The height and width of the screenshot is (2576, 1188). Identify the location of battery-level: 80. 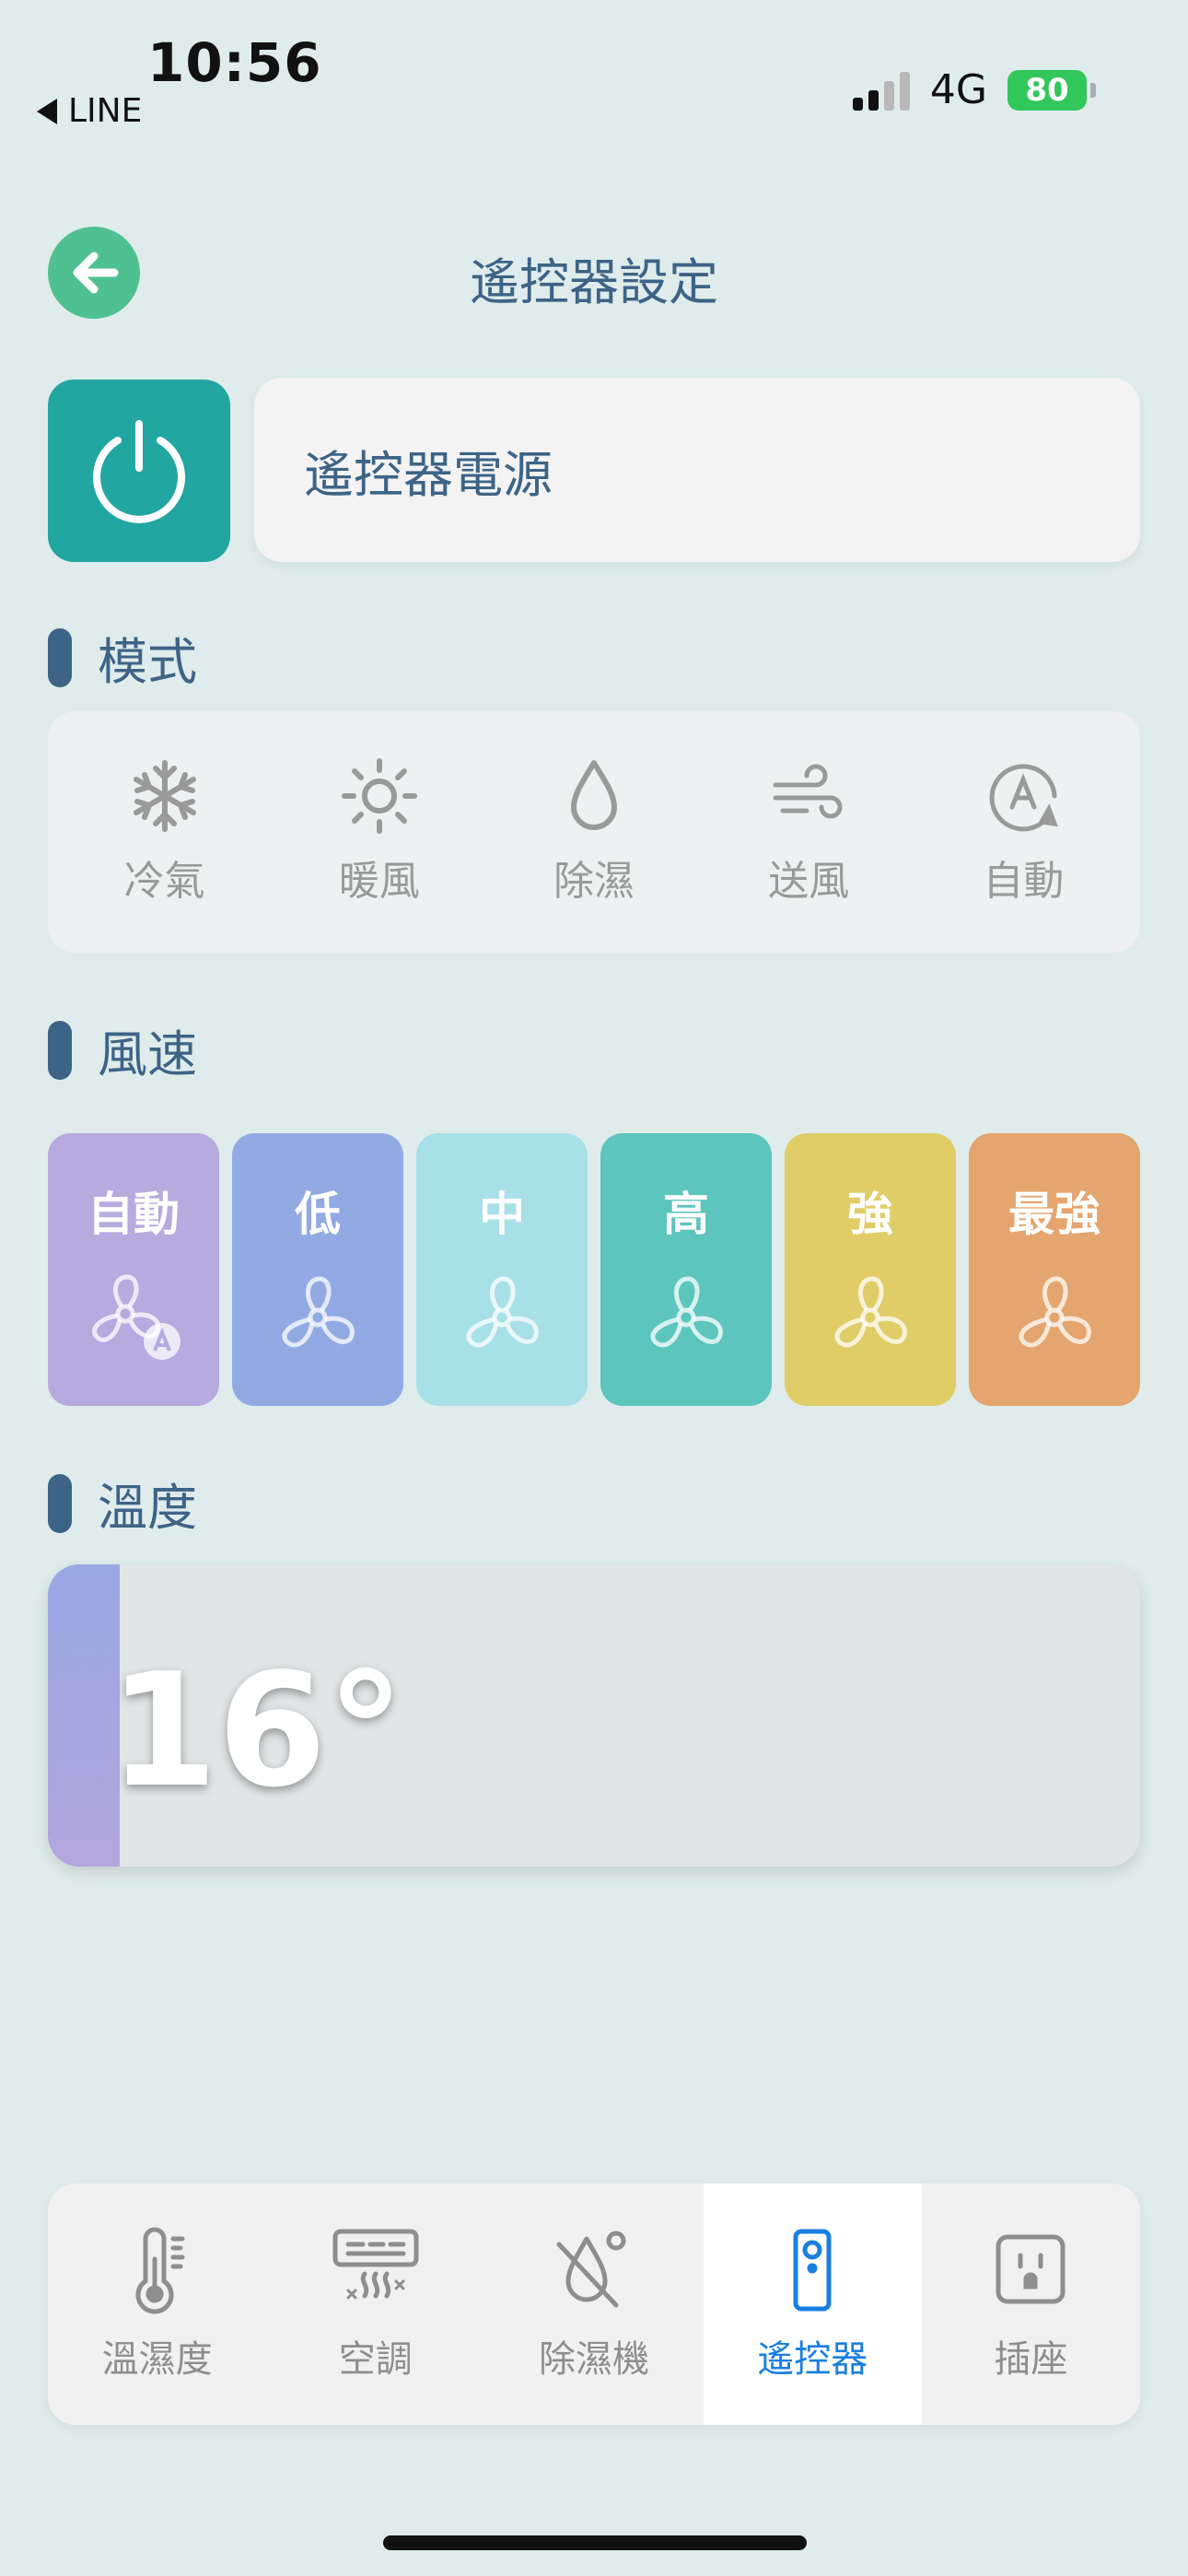
(1047, 90).